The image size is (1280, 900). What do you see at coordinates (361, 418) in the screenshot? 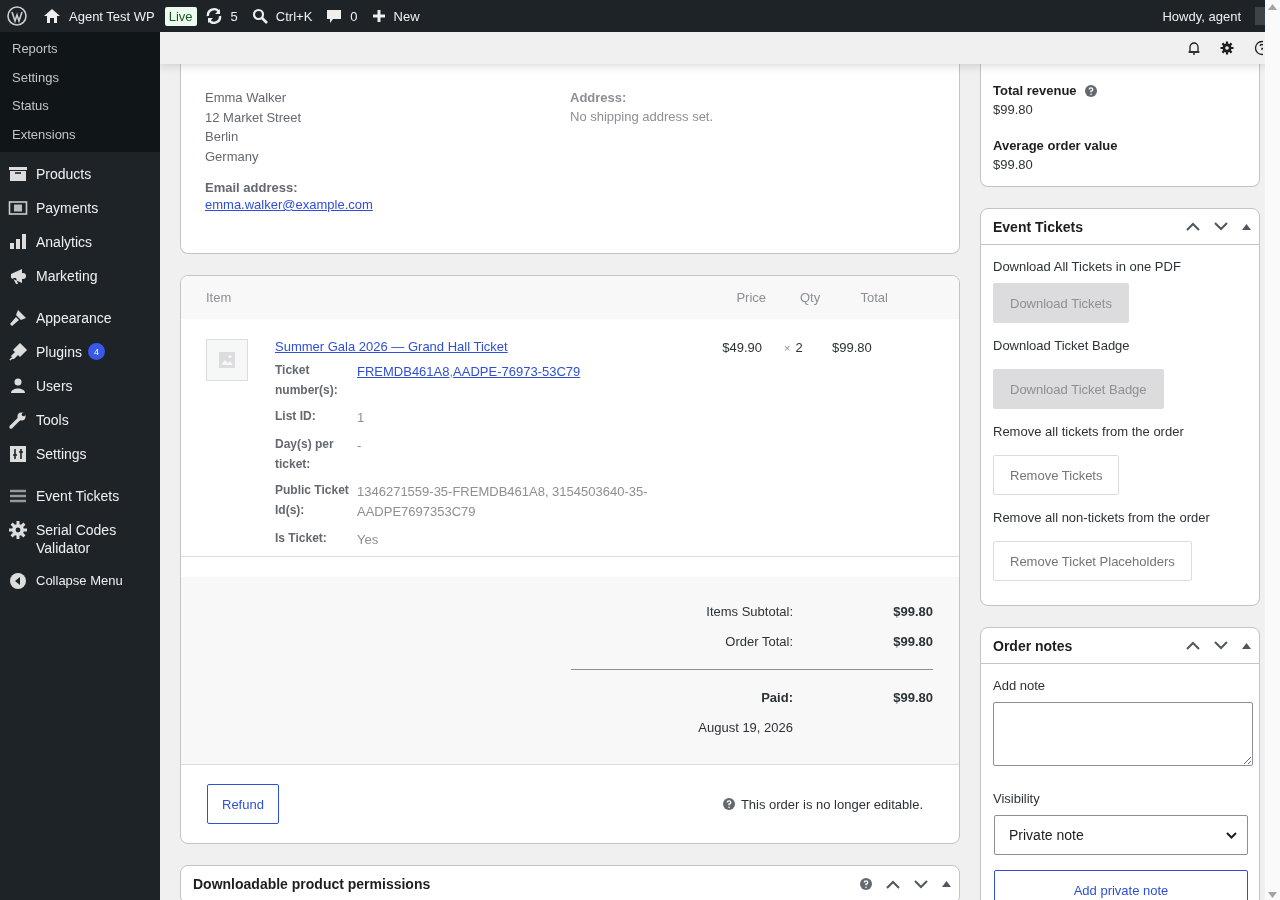
I see `meta-value: 1` at bounding box center [361, 418].